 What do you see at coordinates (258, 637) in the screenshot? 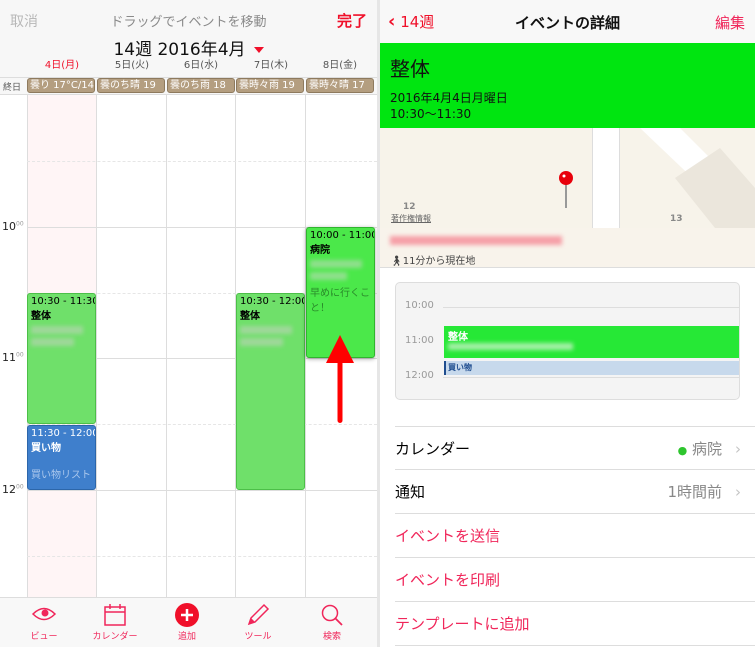
I see `tab-label: ツール` at bounding box center [258, 637].